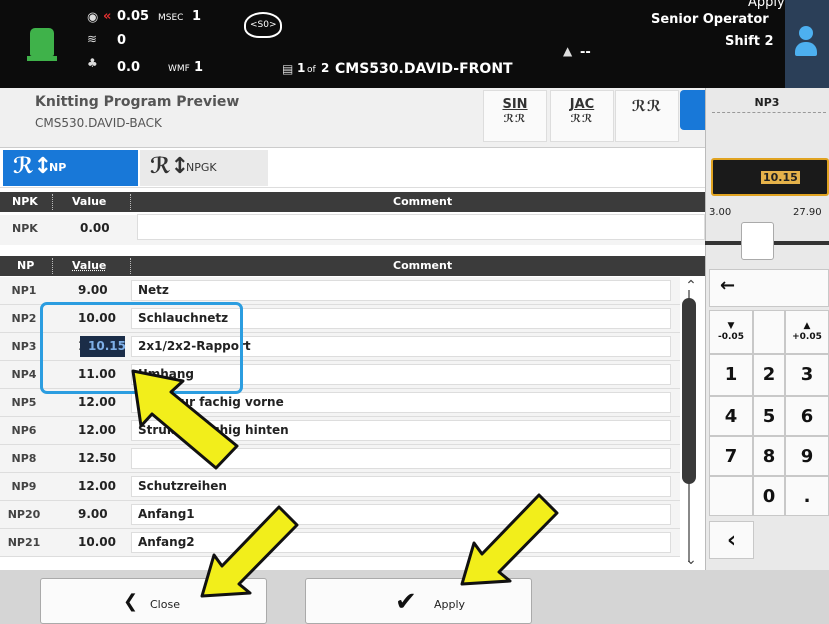 This screenshot has height=624, width=829. Describe the element at coordinates (185, 419) in the screenshot. I see `arrow-to-value-icon` at that location.